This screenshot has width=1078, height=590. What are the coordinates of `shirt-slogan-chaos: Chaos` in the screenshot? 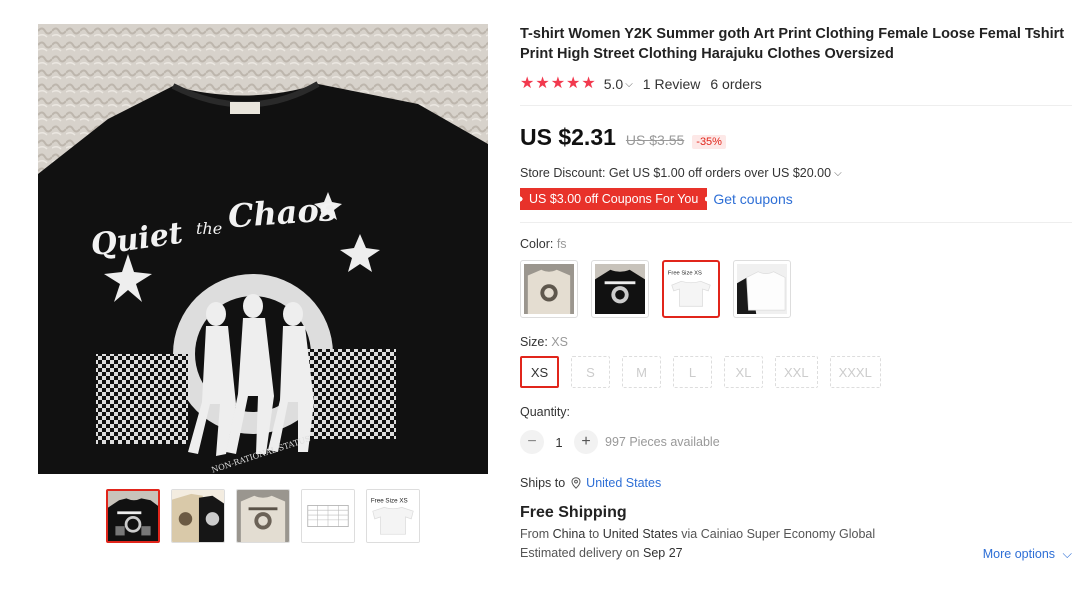 It's located at (282, 212).